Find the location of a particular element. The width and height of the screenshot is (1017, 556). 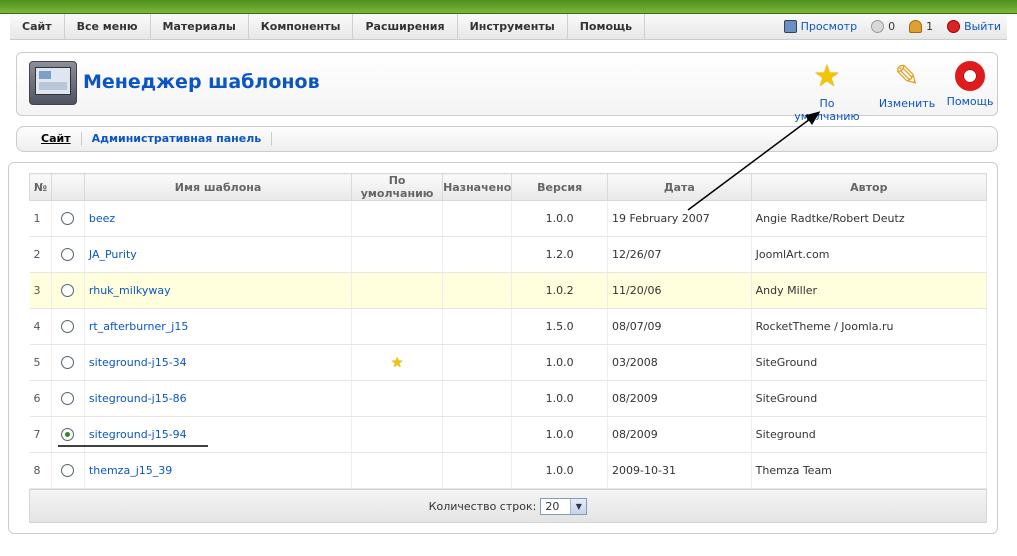

default-star-icon: ★ is located at coordinates (397, 362).